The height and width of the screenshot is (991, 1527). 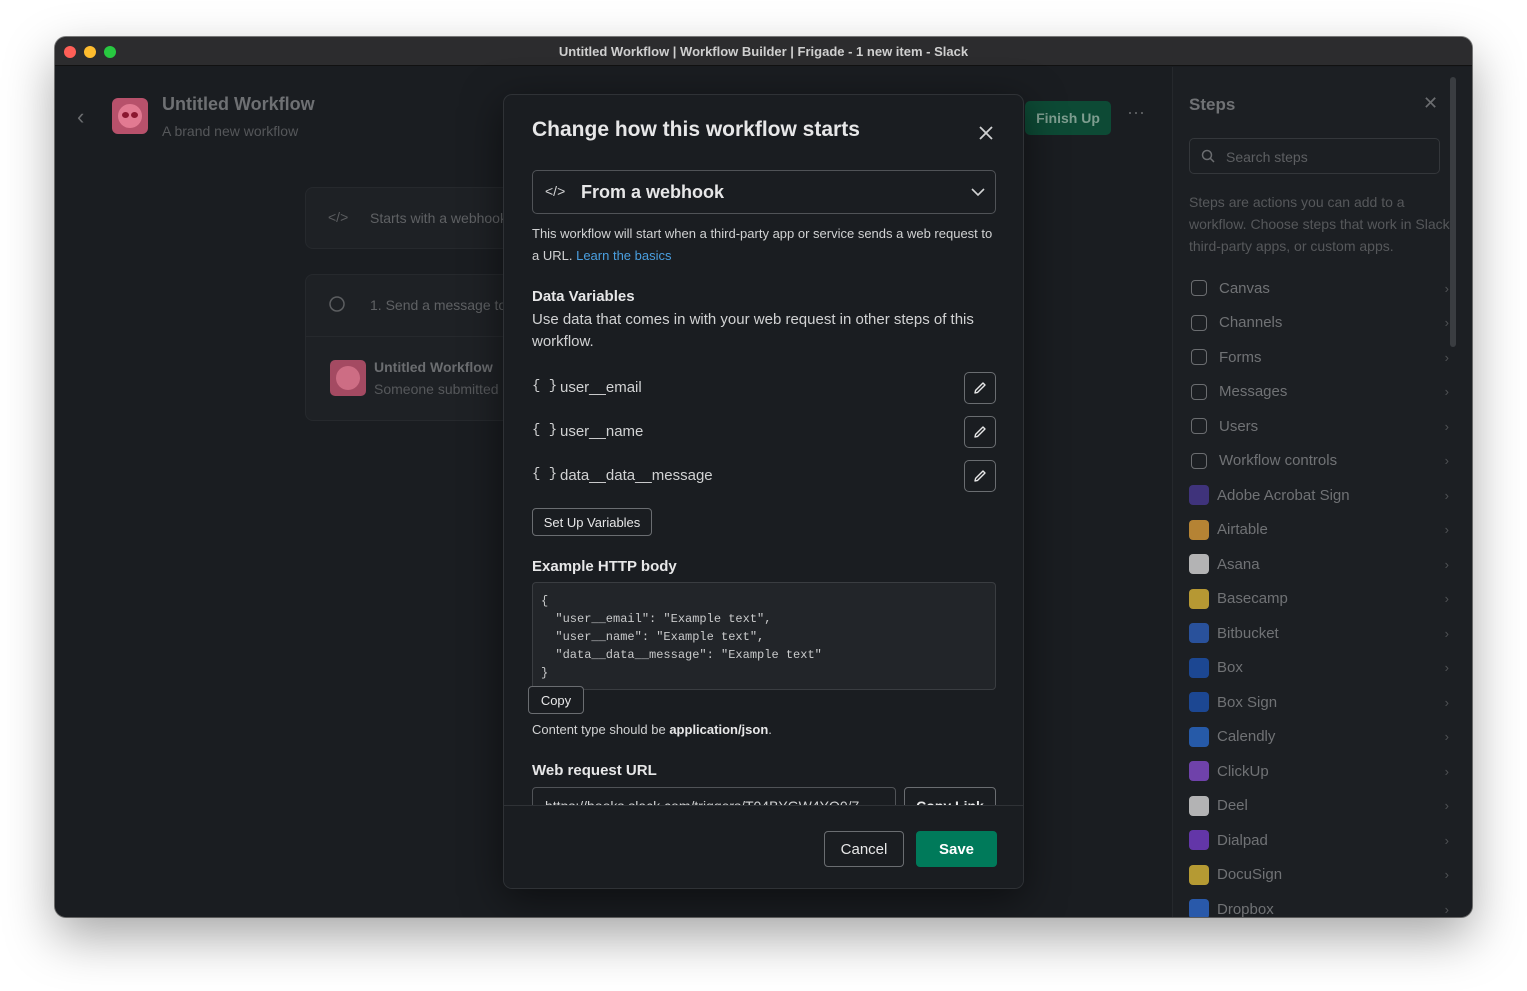 I want to click on workflow-avatar, so click(x=130, y=116).